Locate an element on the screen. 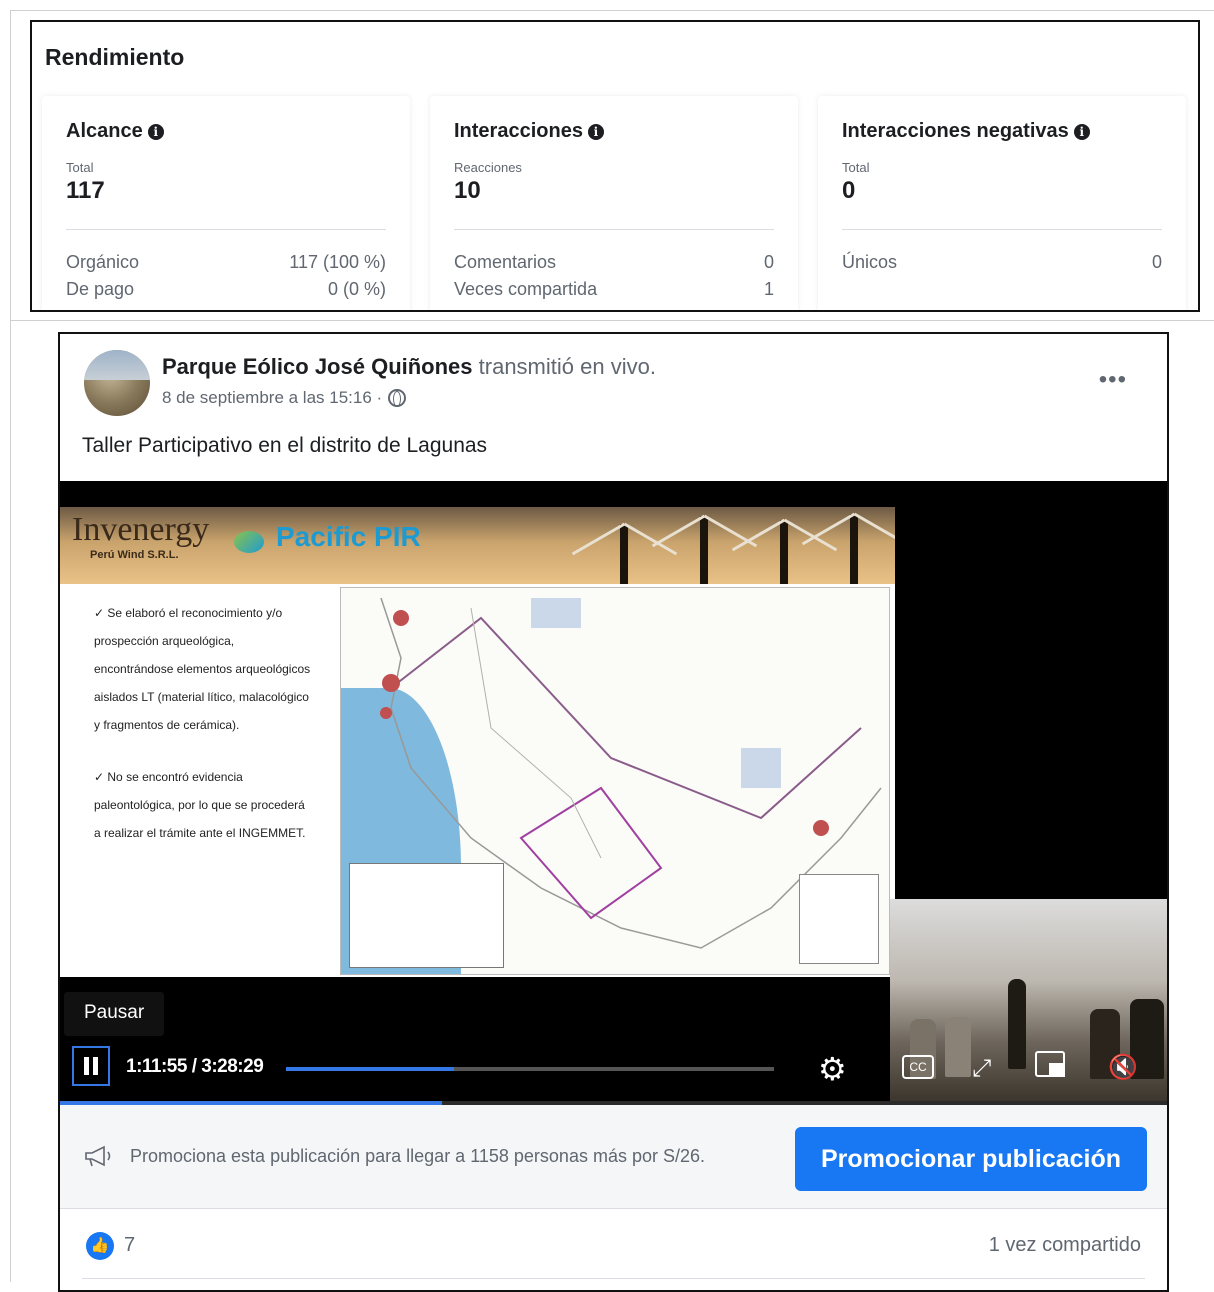 The image size is (1214, 1292). card-title: Interacciones negativas is located at coordinates (955, 131).